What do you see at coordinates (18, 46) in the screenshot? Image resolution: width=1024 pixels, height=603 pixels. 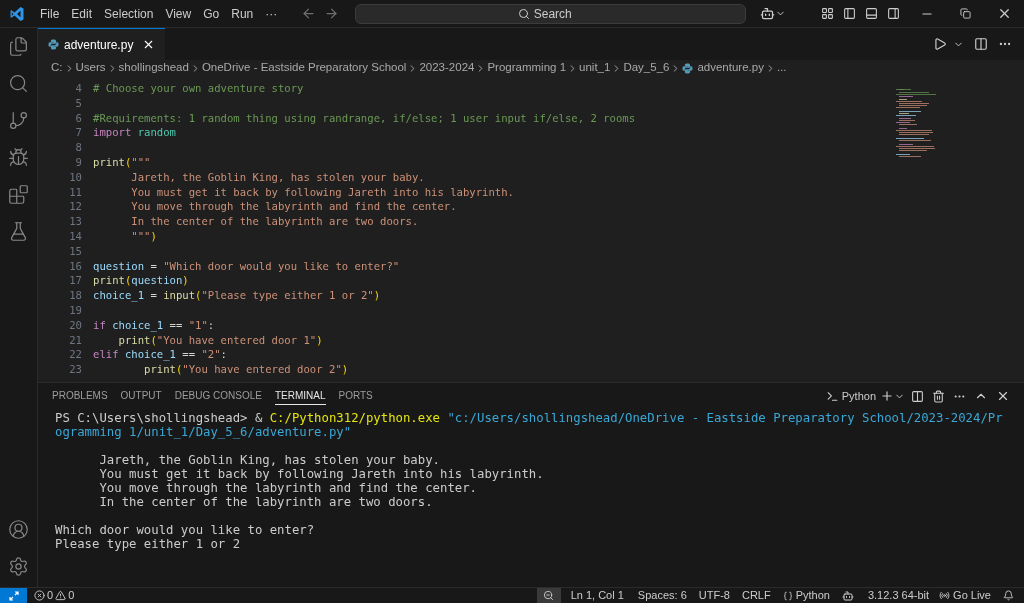 I see `files-icon` at bounding box center [18, 46].